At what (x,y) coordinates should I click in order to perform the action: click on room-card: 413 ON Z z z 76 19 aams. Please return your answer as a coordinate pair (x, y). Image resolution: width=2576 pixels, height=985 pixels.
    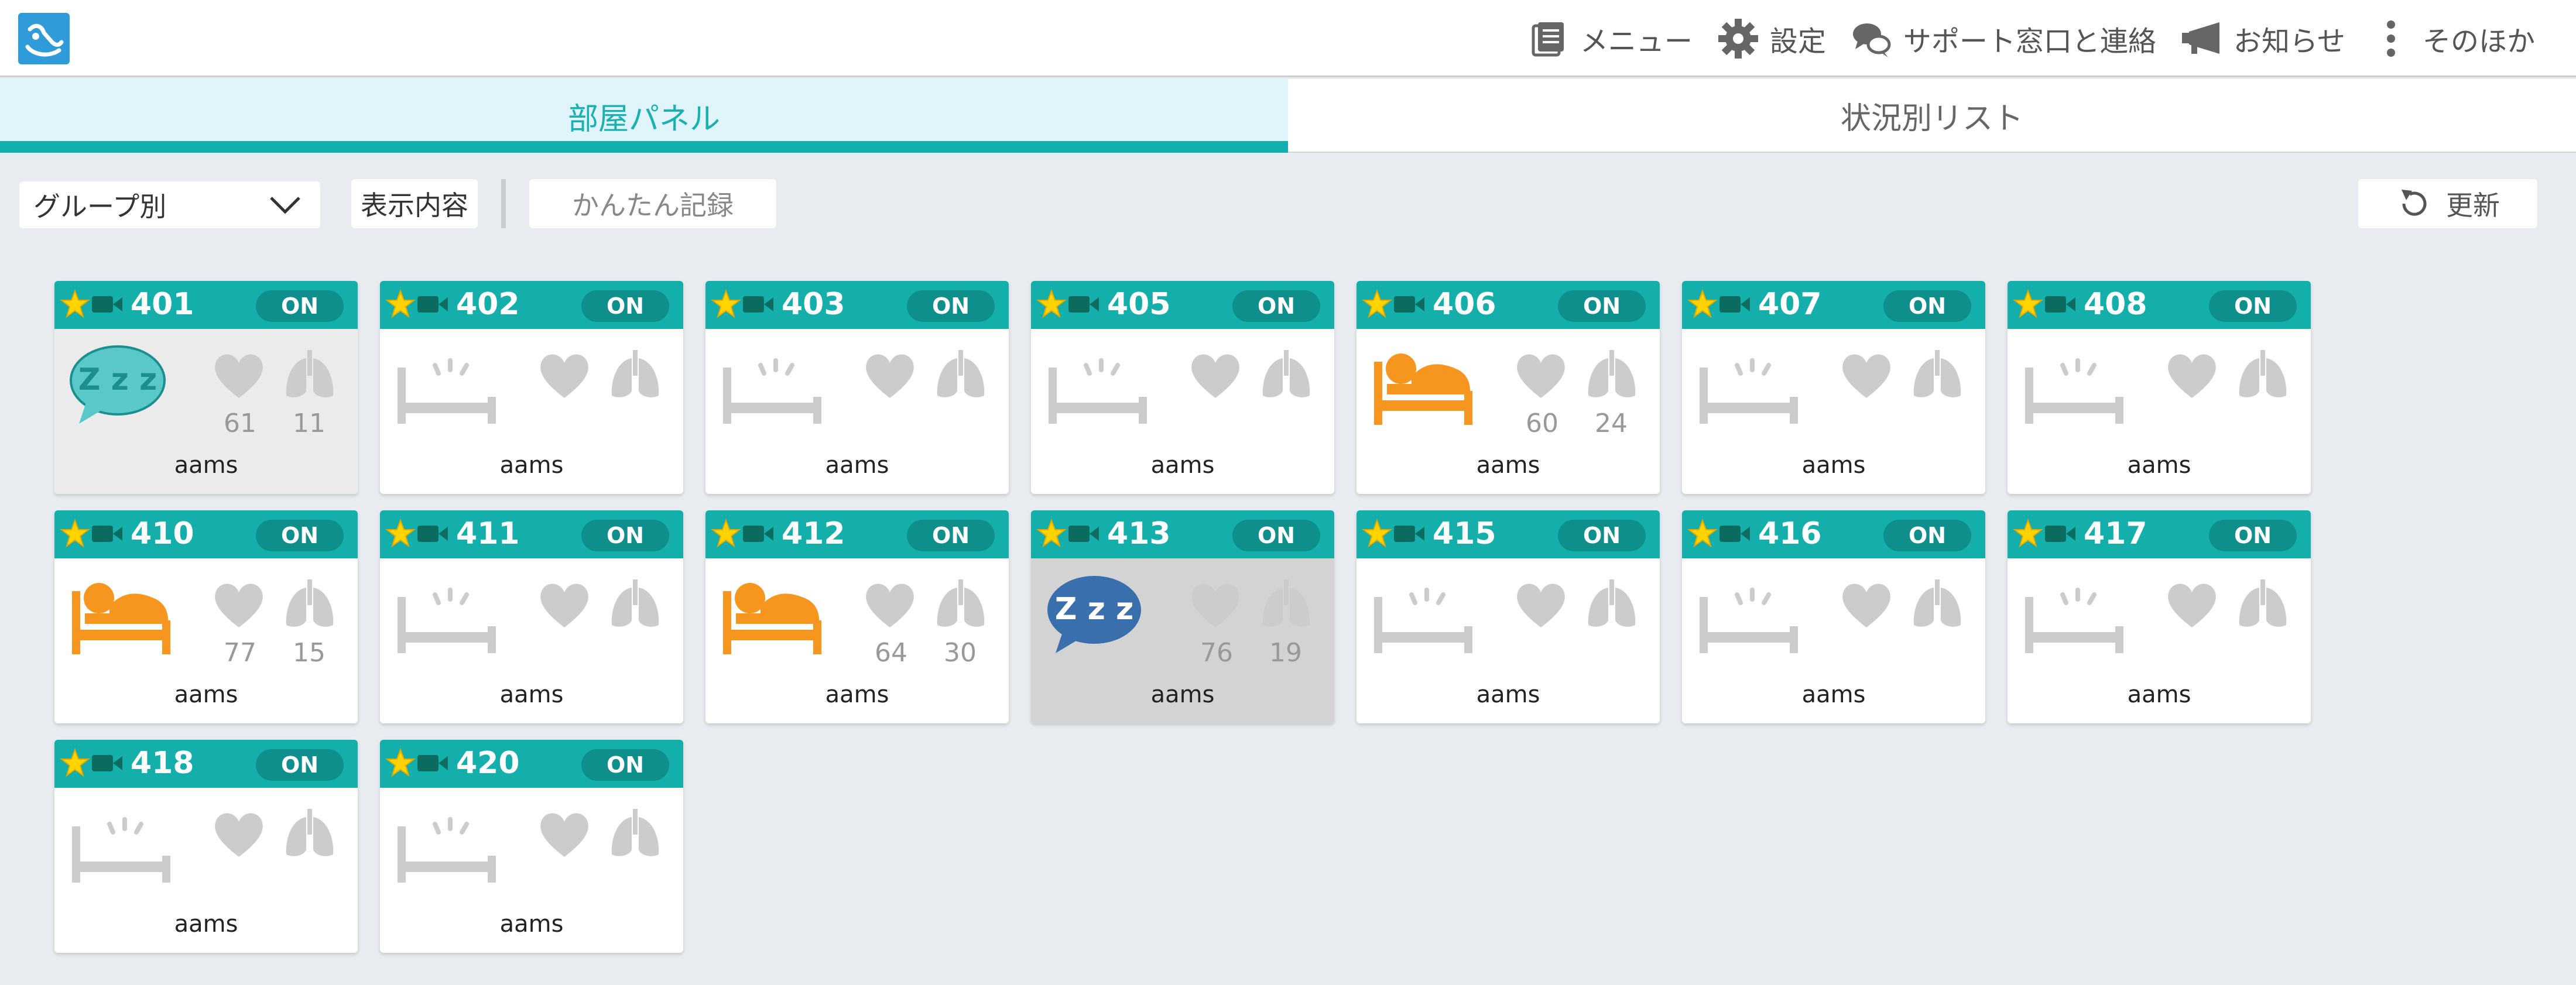
    Looking at the image, I should click on (1182, 616).